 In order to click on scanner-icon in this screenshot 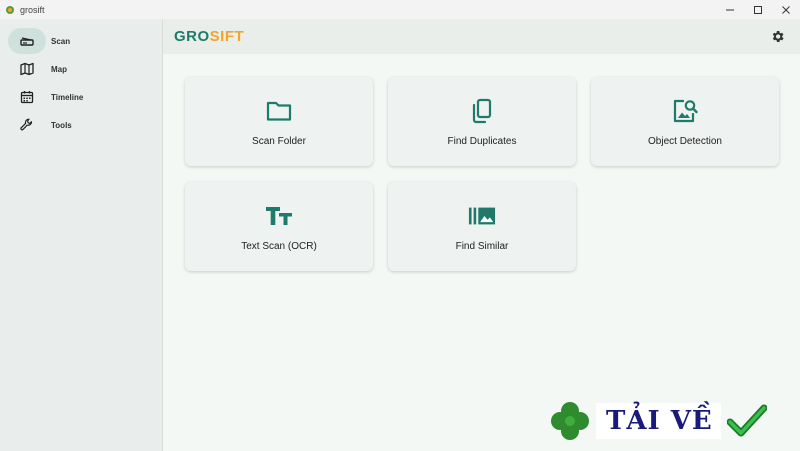, I will do `click(27, 41)`.